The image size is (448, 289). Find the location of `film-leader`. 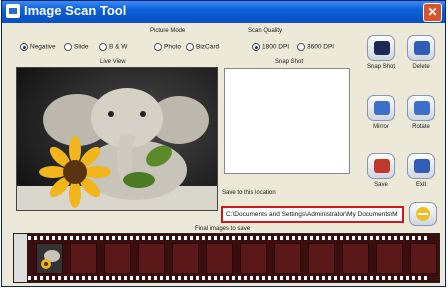

film-leader is located at coordinates (20, 258).